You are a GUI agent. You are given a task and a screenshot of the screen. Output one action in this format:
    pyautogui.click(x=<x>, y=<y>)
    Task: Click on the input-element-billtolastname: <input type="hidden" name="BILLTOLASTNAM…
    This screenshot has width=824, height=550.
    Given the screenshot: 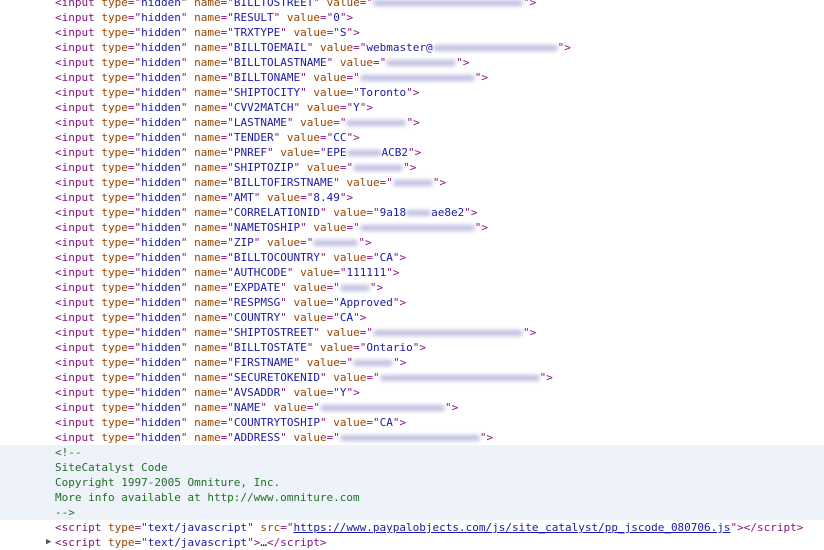 What is the action you would take?
    pyautogui.click(x=412, y=62)
    